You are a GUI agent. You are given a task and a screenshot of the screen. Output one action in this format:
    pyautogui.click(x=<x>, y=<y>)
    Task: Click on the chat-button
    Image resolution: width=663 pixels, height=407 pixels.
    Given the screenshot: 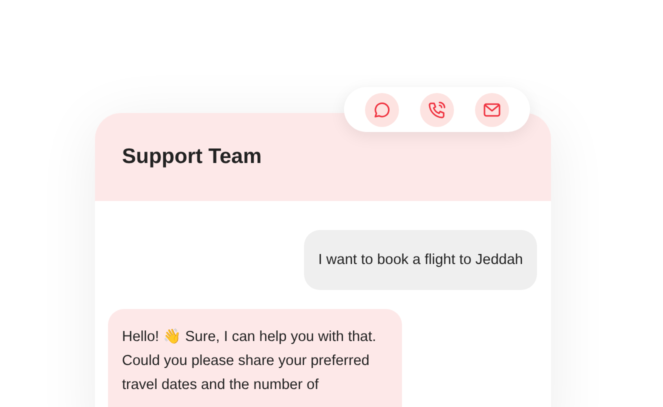 What is the action you would take?
    pyautogui.click(x=382, y=109)
    